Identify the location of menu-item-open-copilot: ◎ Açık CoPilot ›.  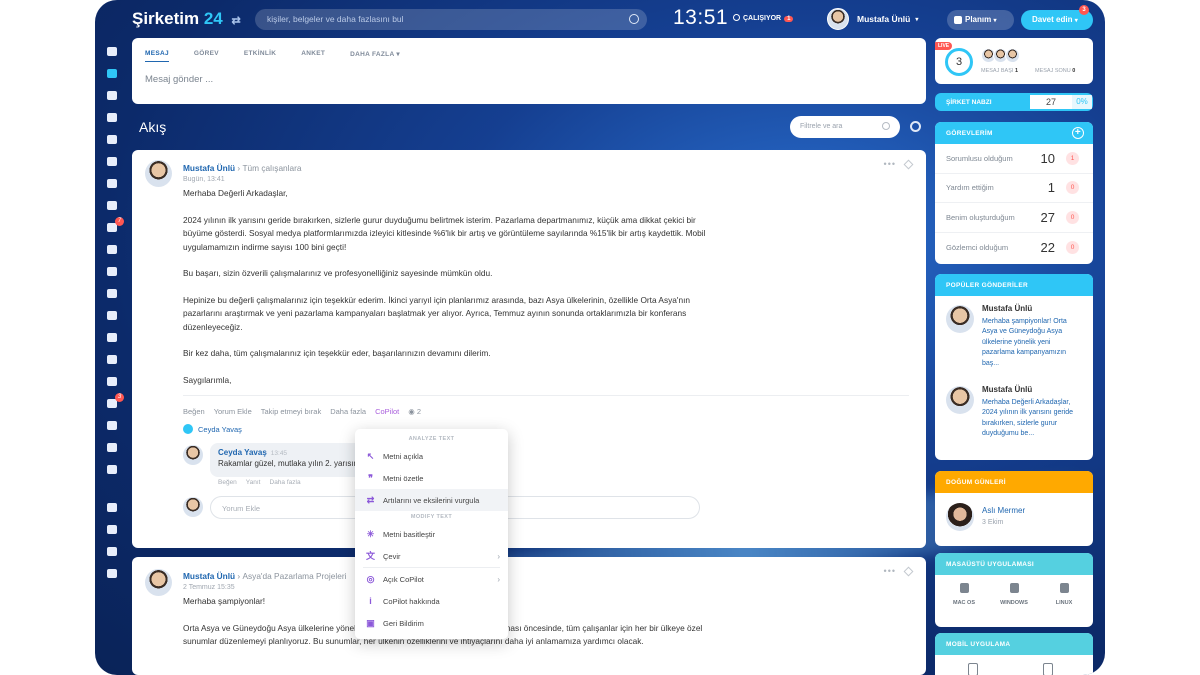
(431, 579).